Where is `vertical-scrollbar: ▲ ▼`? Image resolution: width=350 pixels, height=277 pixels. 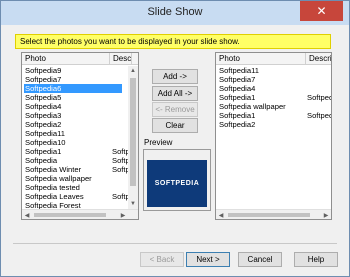 vertical-scrollbar: ▲ ▼ is located at coordinates (133, 137).